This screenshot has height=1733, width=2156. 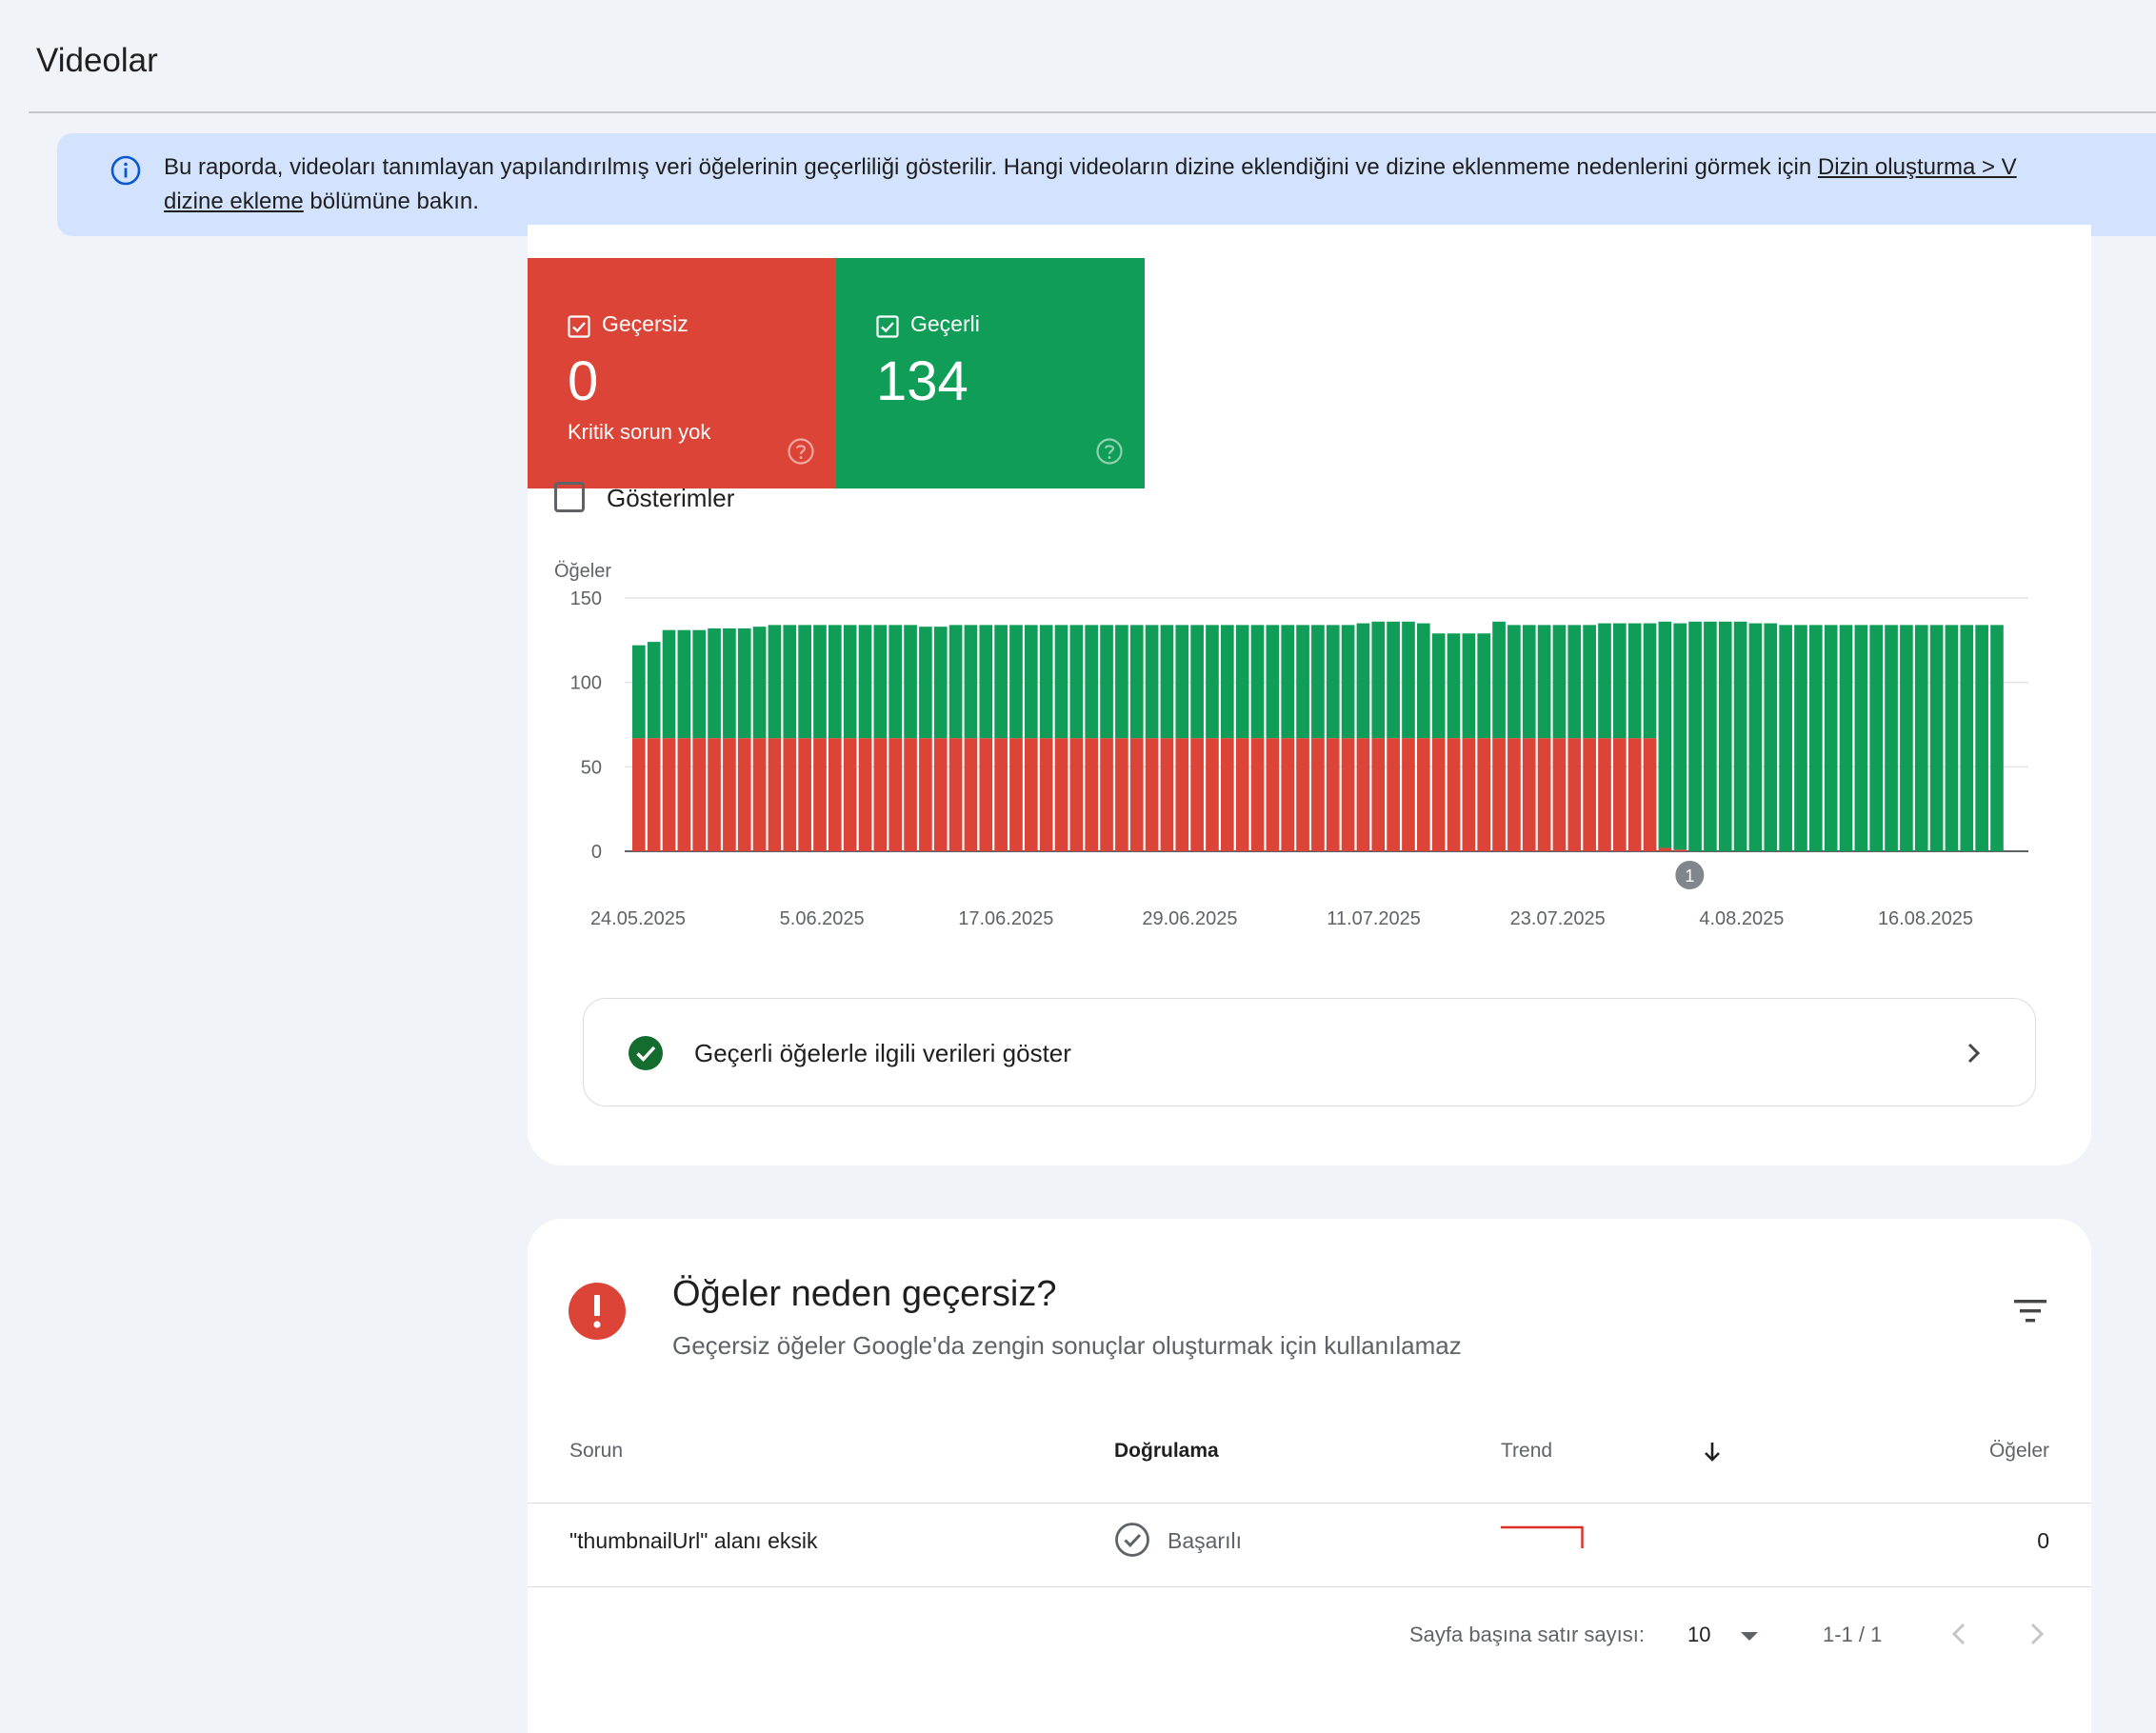 What do you see at coordinates (823, 918) in the screenshot?
I see `x-tick-label: 5.06.2025` at bounding box center [823, 918].